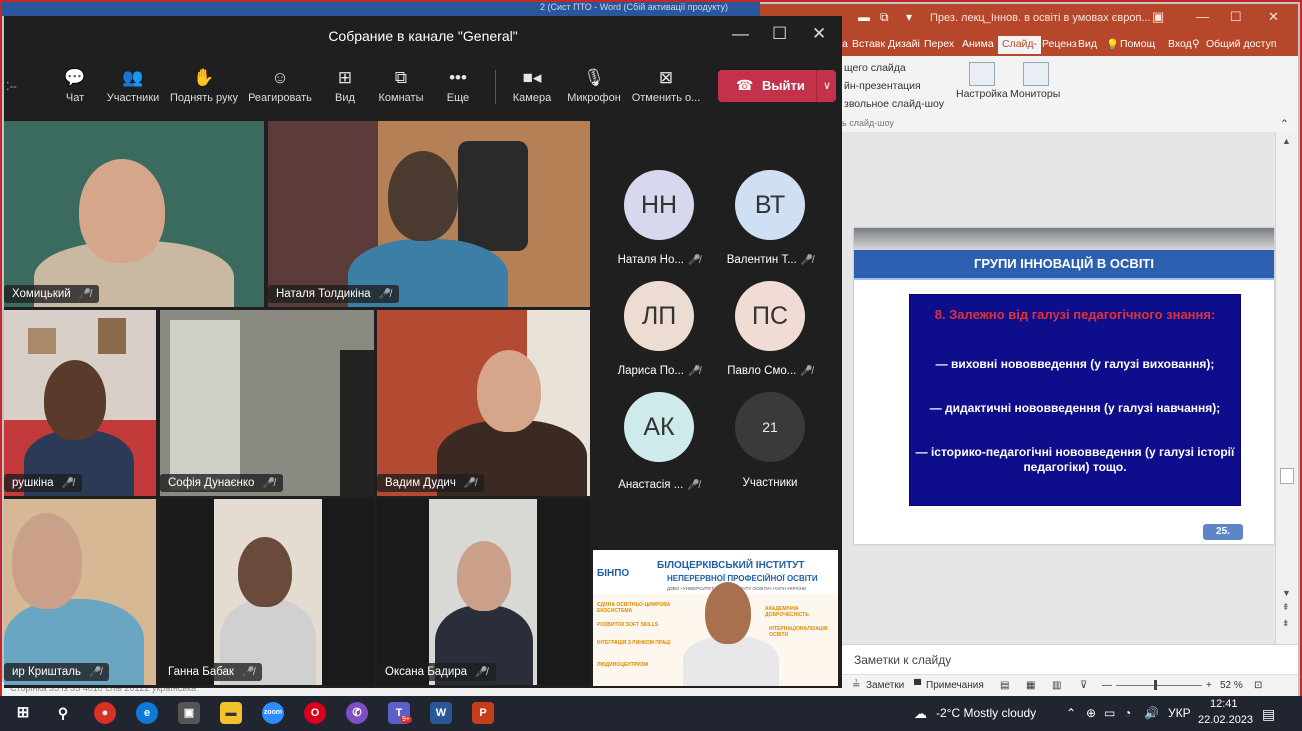 This screenshot has width=1302, height=731. What do you see at coordinates (920, 714) in the screenshot?
I see `weather-icon: ☁` at bounding box center [920, 714].